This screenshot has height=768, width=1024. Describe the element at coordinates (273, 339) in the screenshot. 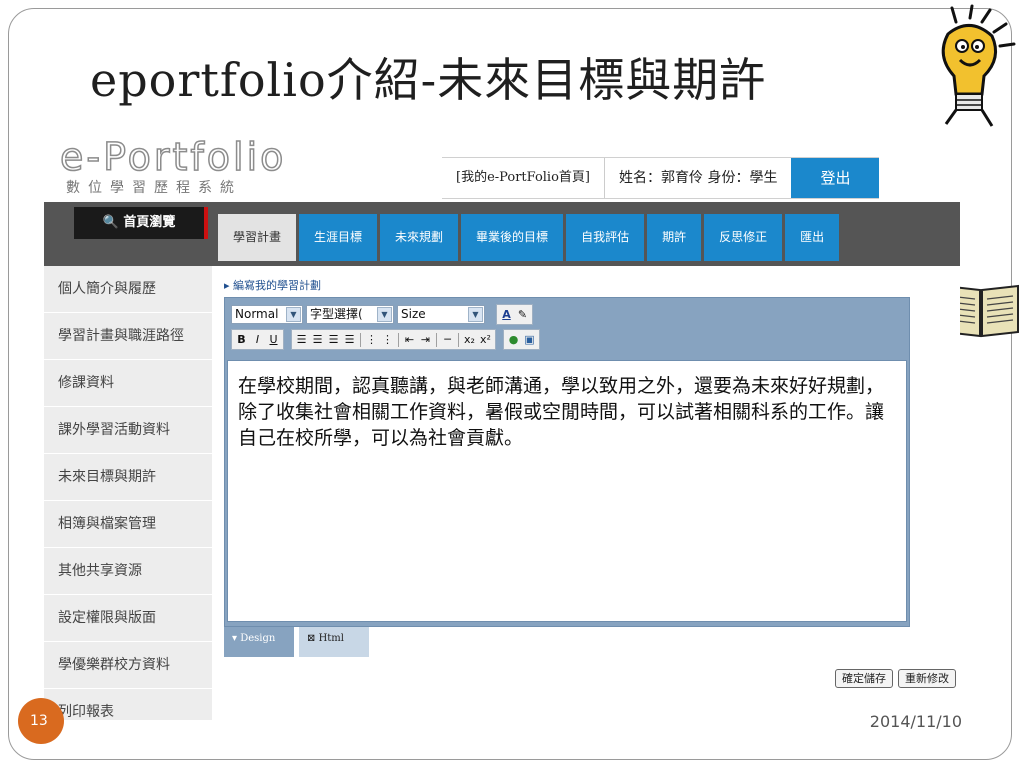

I see `underline-icon: U` at that location.